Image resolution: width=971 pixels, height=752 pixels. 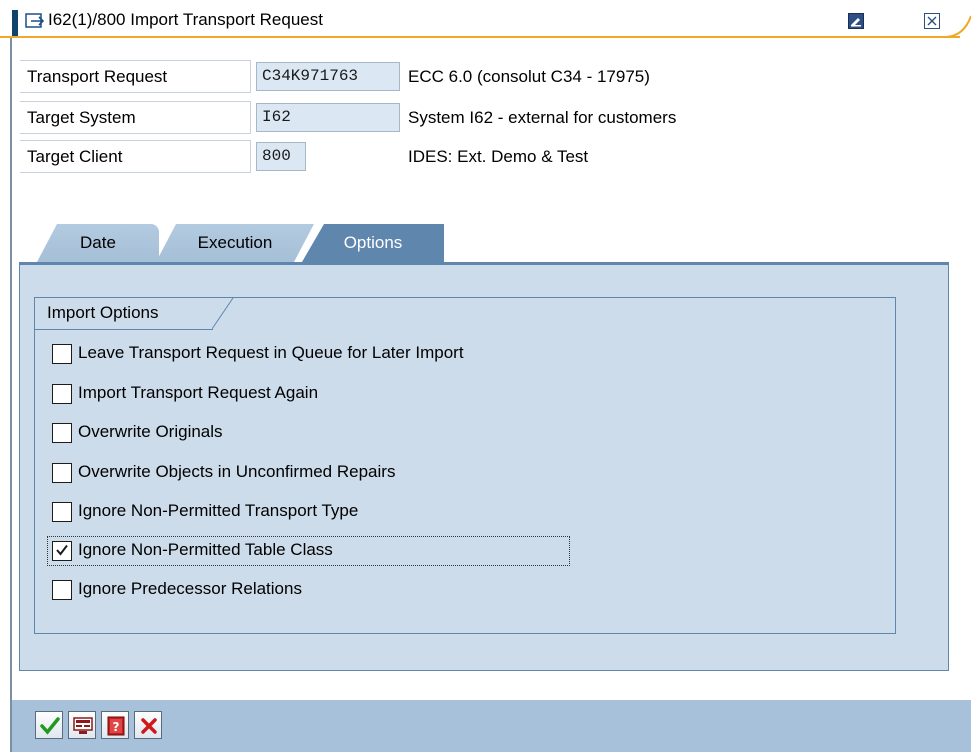 What do you see at coordinates (235, 243) in the screenshot?
I see `tab-execution: Execution` at bounding box center [235, 243].